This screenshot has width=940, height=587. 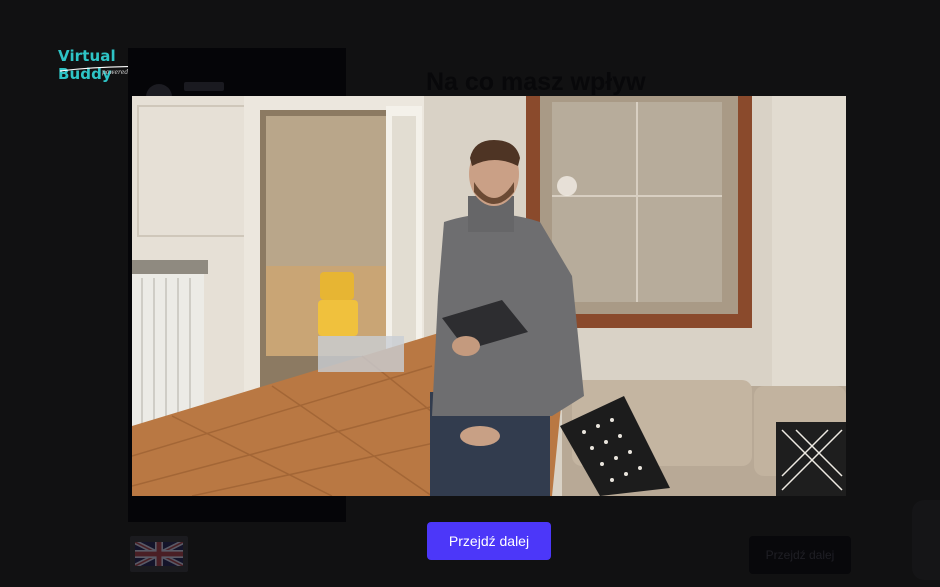 I want to click on language-flag-button, so click(x=159, y=554).